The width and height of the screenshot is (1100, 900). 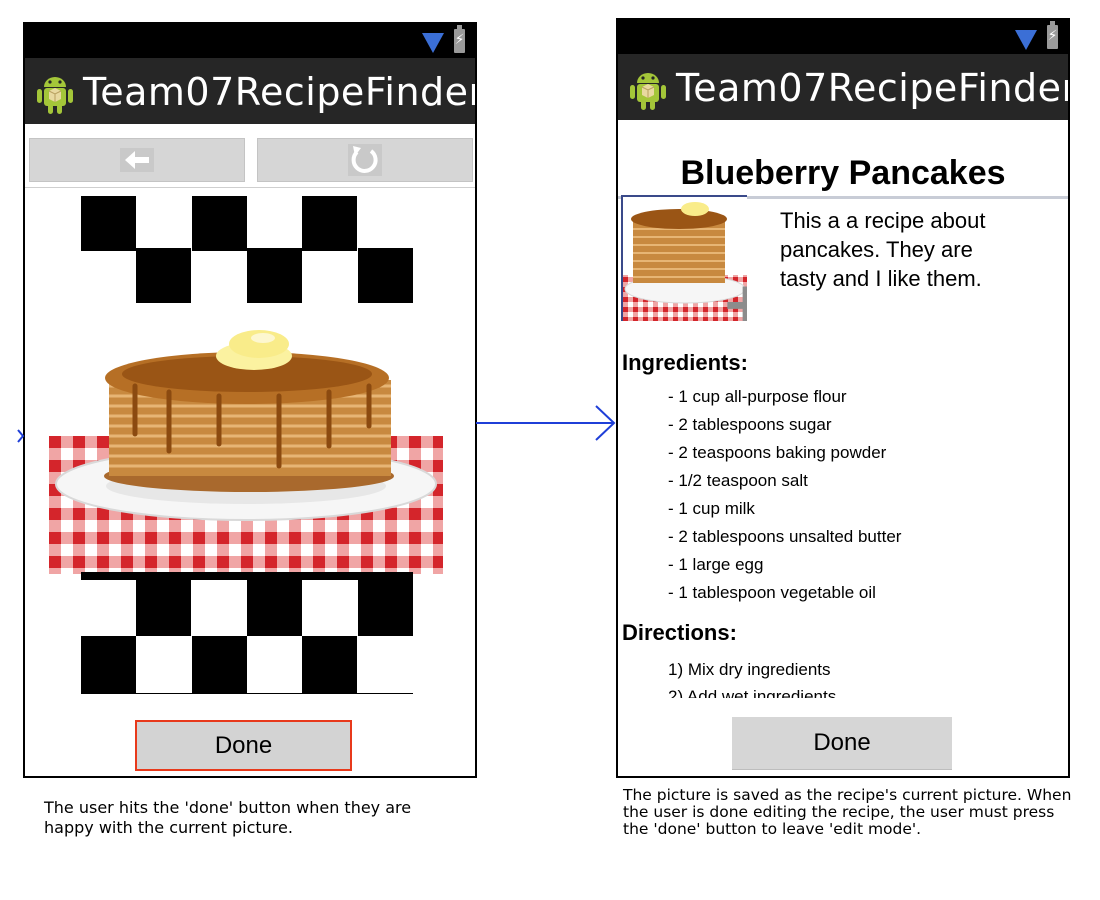 I want to click on back-button, so click(x=137, y=160).